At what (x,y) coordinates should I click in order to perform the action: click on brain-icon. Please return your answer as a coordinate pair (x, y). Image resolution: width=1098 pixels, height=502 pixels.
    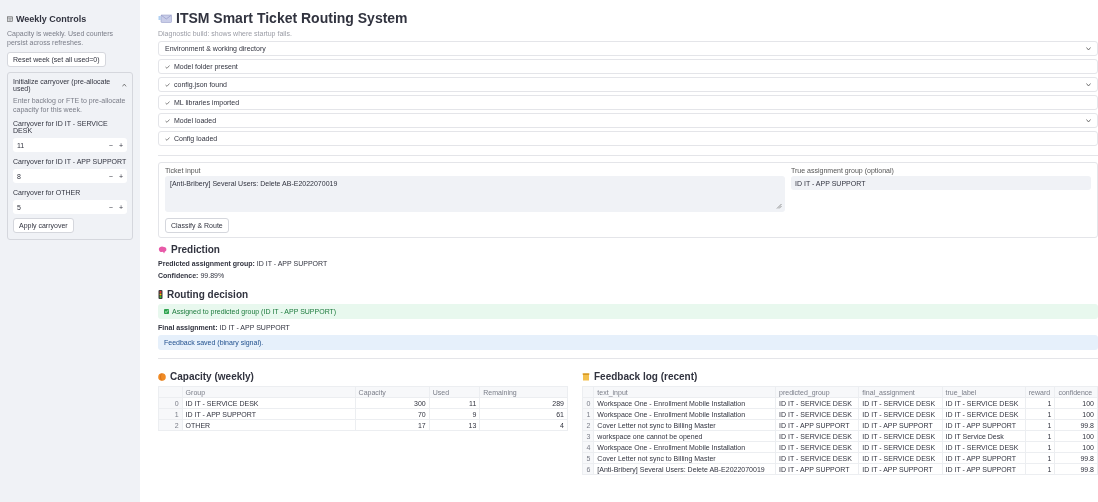
    Looking at the image, I should click on (162, 249).